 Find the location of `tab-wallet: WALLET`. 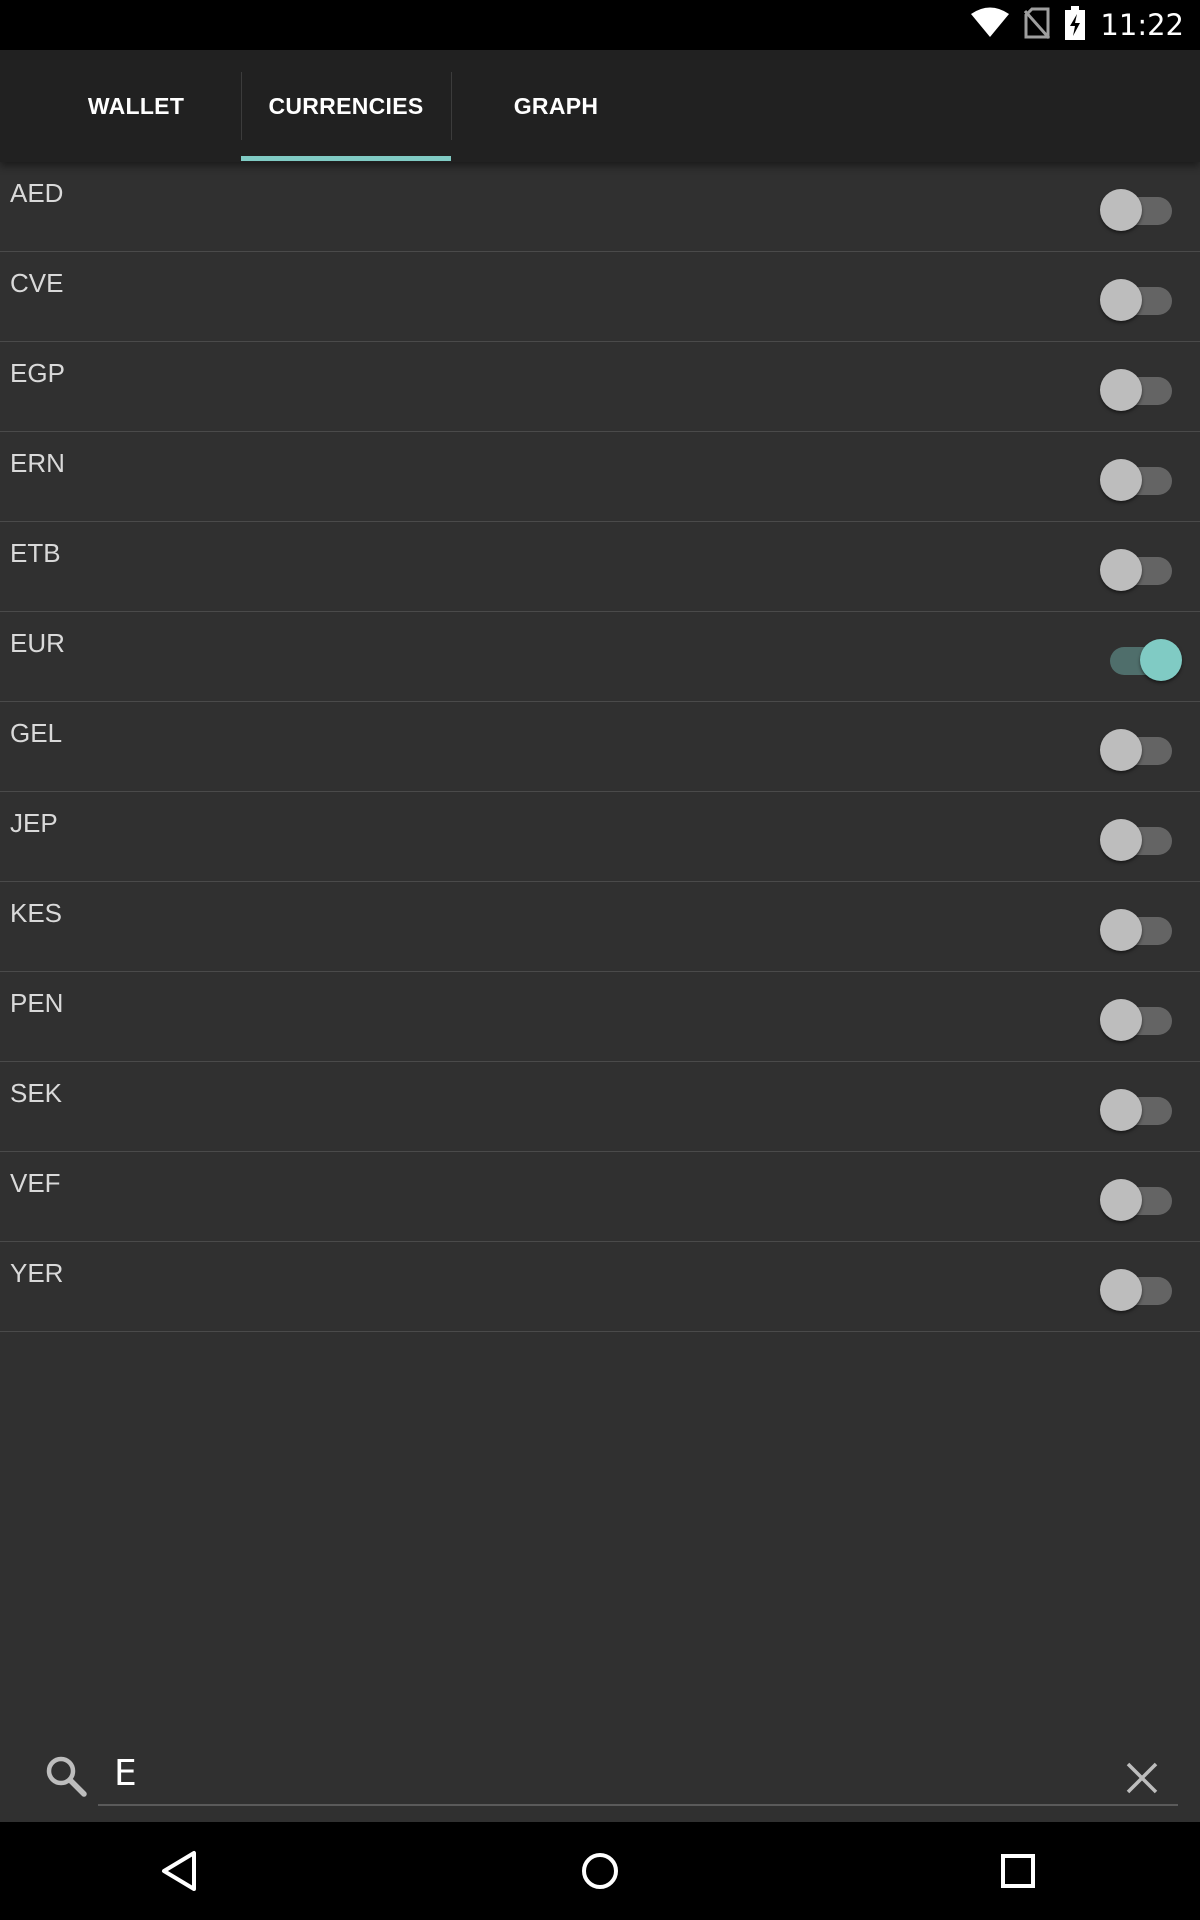

tab-wallet: WALLET is located at coordinates (136, 106).